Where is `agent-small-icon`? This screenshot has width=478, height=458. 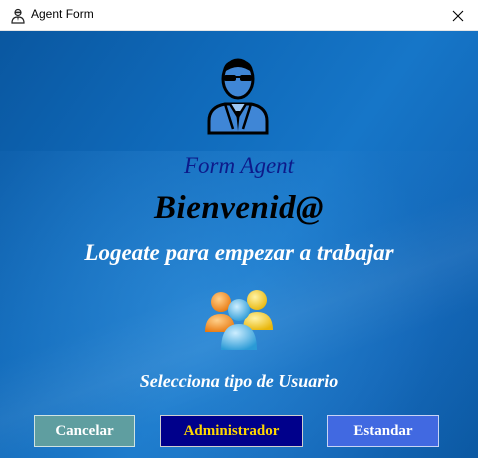 agent-small-icon is located at coordinates (18, 16).